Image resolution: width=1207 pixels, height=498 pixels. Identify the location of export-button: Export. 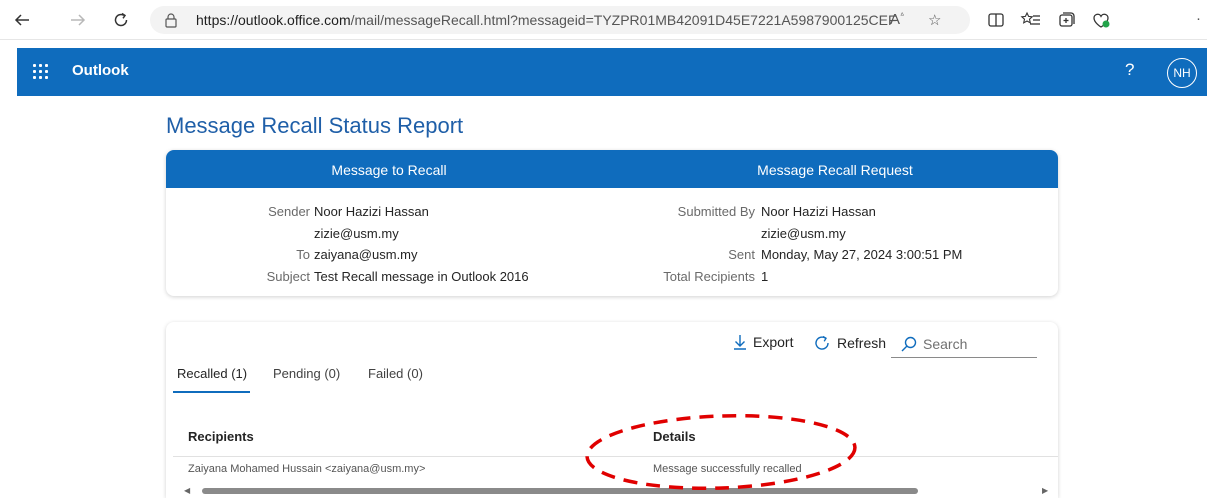
(763, 342).